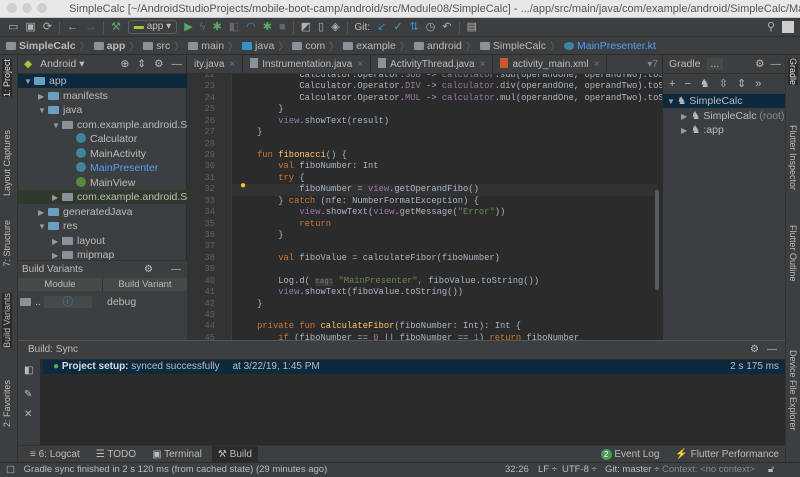  What do you see at coordinates (62, 64) in the screenshot?
I see `project-view-select: Android ▾` at bounding box center [62, 64].